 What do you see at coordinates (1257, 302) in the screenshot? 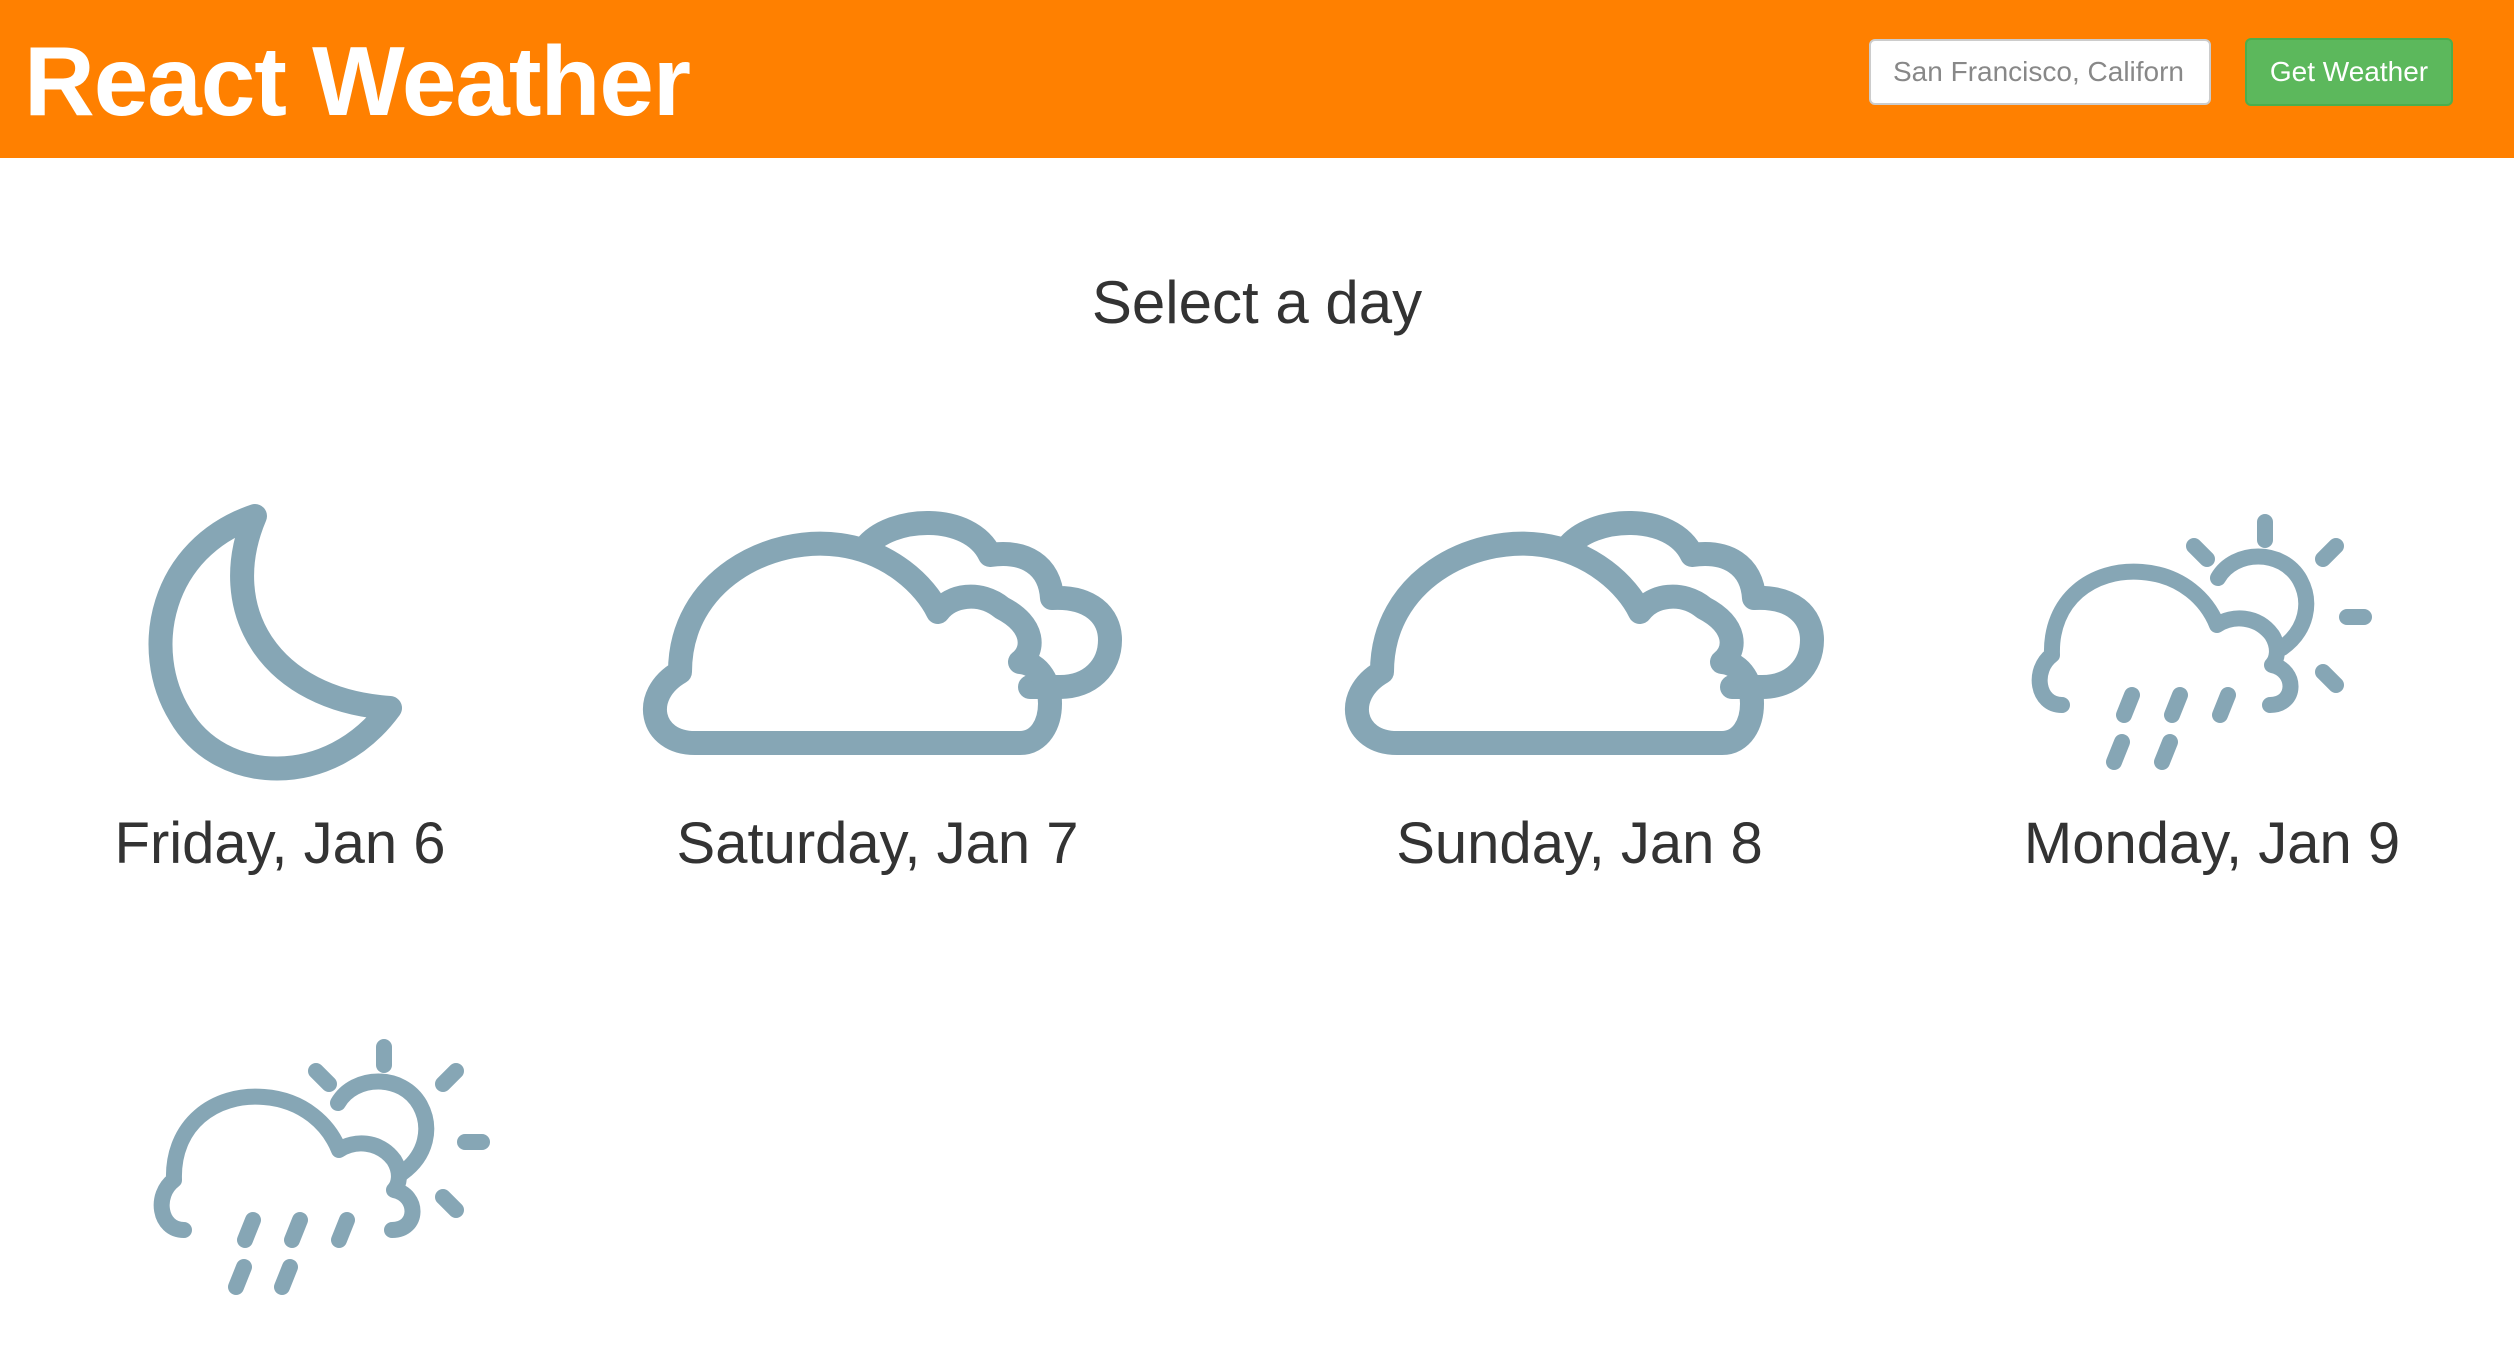
I see `page-heading: Select a day` at bounding box center [1257, 302].